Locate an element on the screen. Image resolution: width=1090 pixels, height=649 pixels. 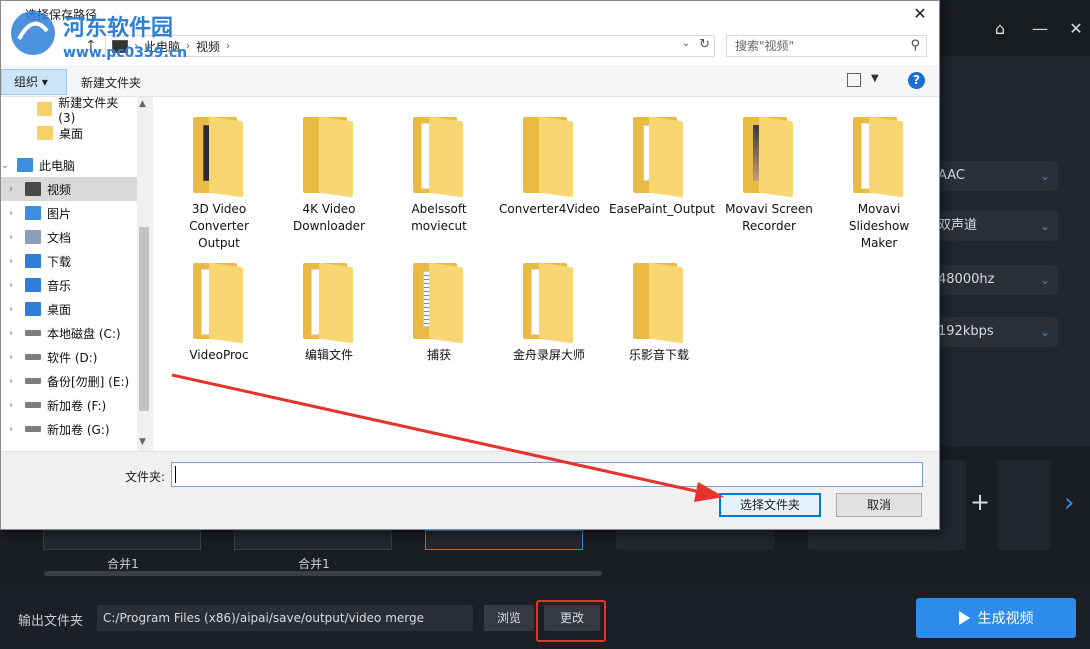
nav-item: › 音乐 is located at coordinates (69, 285).